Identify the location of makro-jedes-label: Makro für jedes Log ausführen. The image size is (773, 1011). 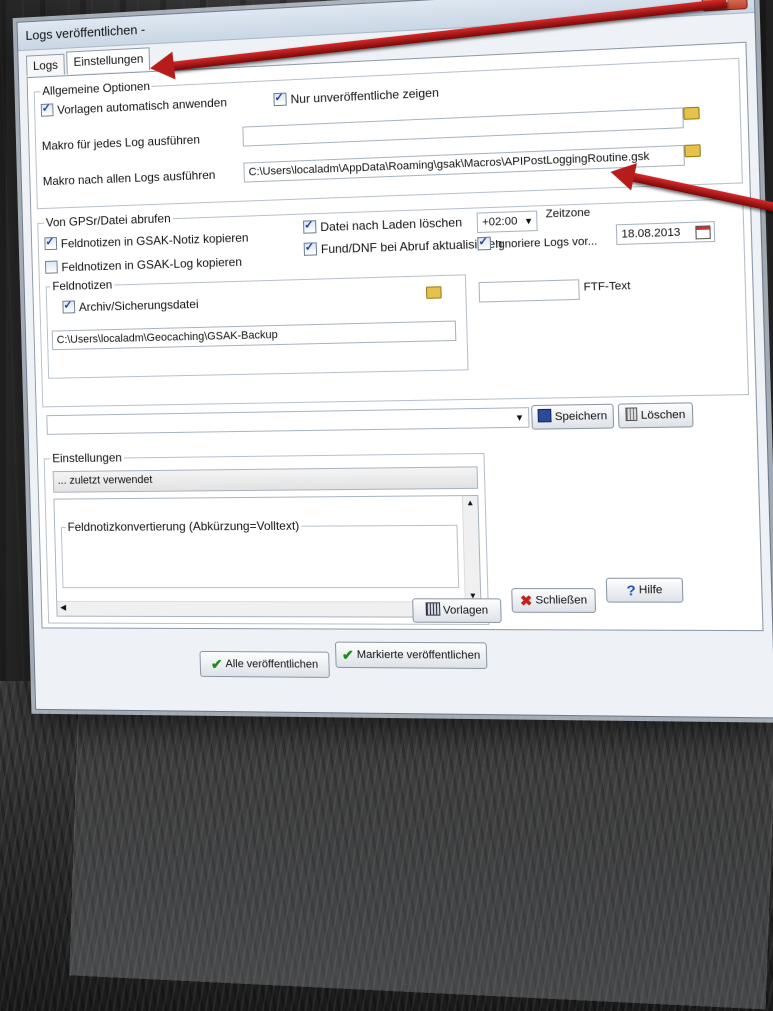
(121, 142).